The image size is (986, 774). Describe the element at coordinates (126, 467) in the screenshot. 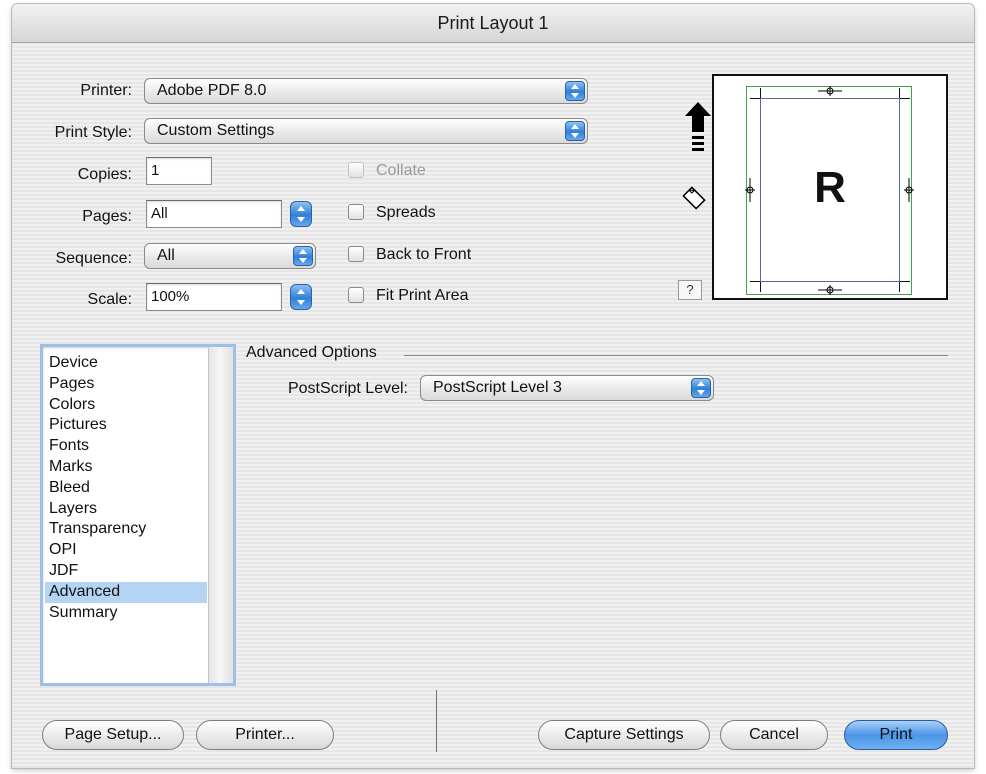

I see `list-item: Marks` at that location.